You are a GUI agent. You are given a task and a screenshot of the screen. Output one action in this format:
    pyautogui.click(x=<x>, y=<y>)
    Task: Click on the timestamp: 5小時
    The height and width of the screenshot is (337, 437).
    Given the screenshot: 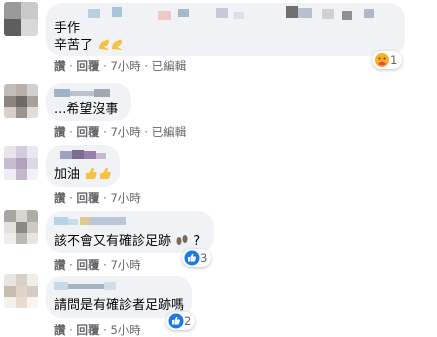 What is the action you would take?
    pyautogui.click(x=125, y=330)
    